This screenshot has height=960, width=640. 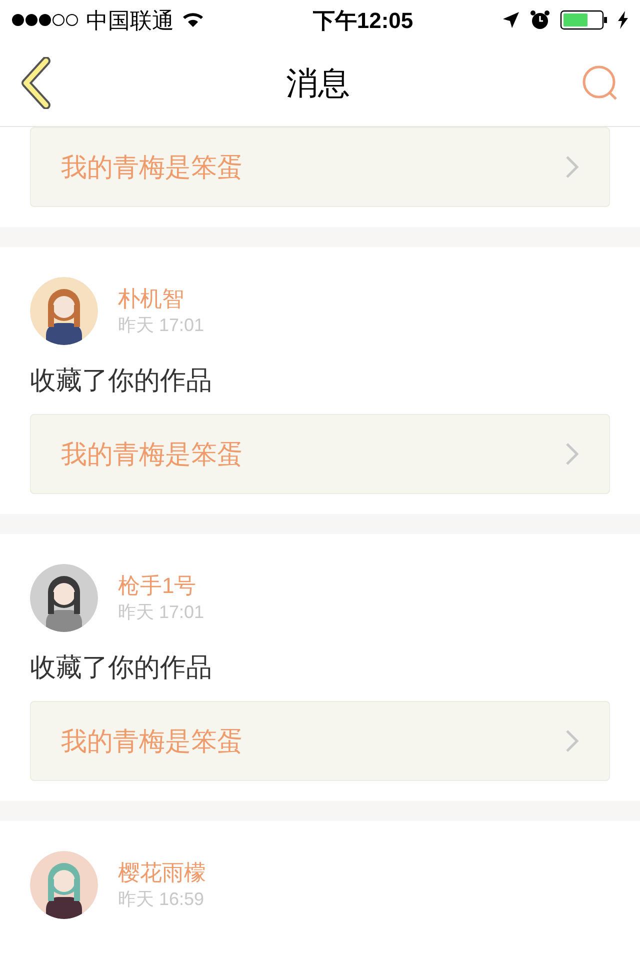 I want to click on search-icon, so click(x=600, y=83).